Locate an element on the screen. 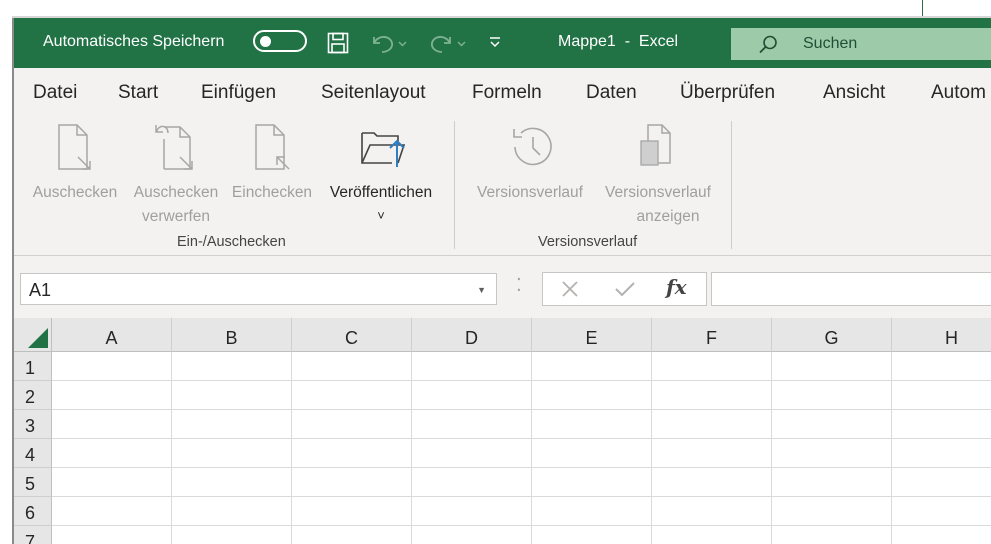 This screenshot has height=544, width=991. group-label-checkin: Ein-/Auschecken is located at coordinates (231, 242).